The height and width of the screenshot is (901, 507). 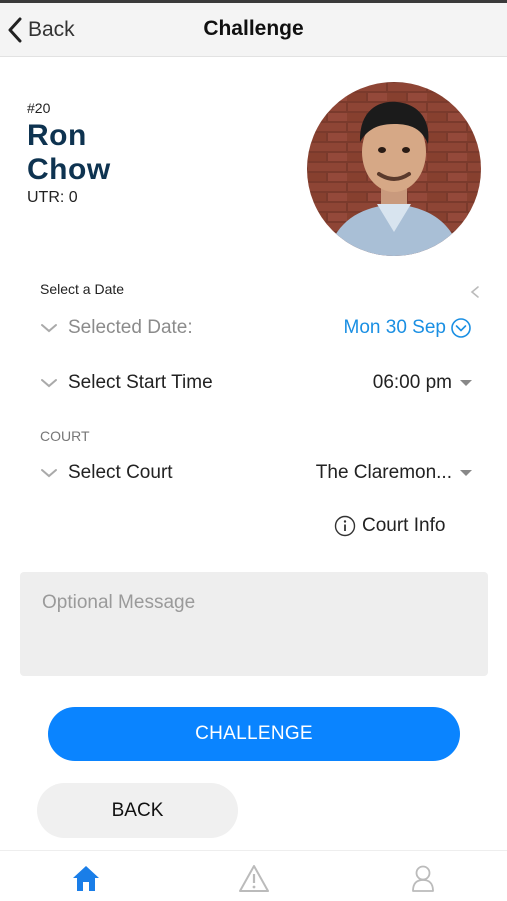 I want to click on info-icon, so click(x=345, y=526).